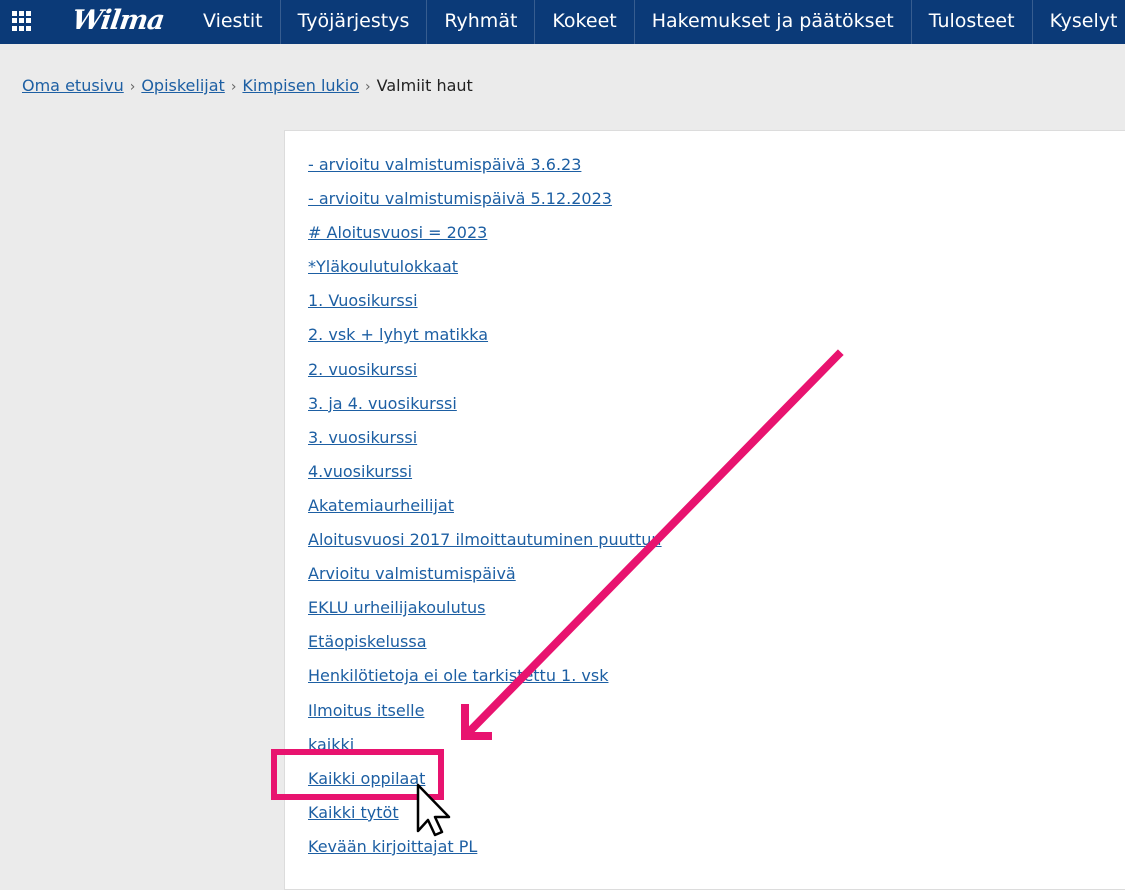 This screenshot has height=890, width=1125. Describe the element at coordinates (117, 22) in the screenshot. I see `wilma-logo: Wilma` at that location.